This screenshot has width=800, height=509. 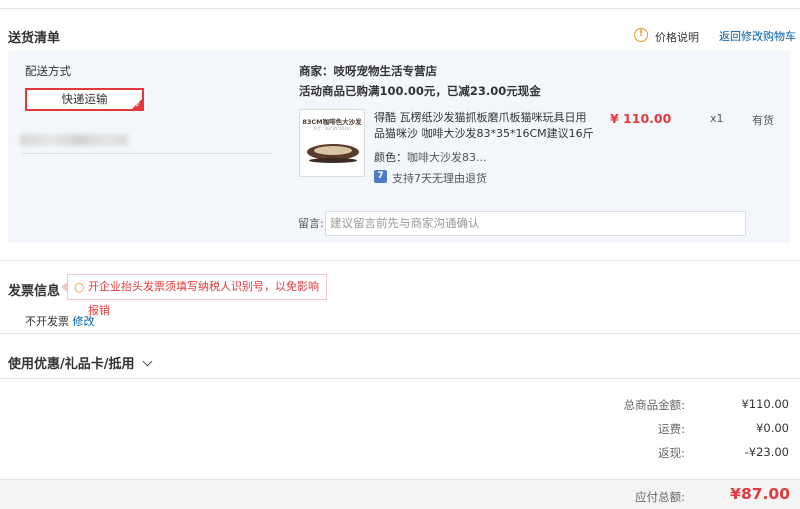 What do you see at coordinates (333, 160) in the screenshot?
I see `sofa-image-base` at bounding box center [333, 160].